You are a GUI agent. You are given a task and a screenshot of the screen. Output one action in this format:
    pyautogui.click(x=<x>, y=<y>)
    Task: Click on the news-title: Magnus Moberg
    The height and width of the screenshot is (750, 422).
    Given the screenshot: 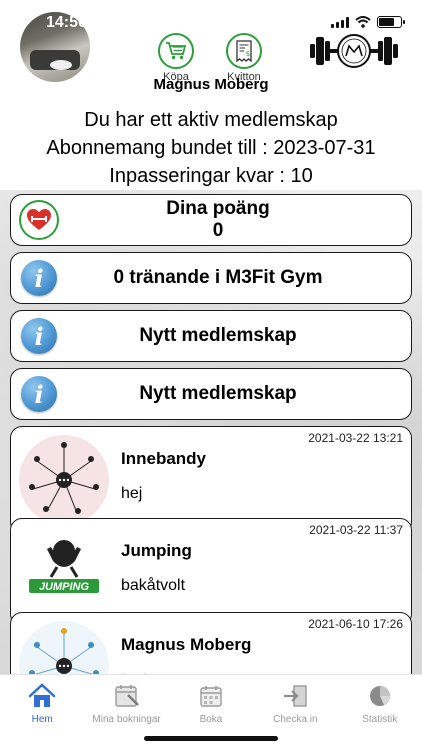 What is the action you would take?
    pyautogui.click(x=186, y=644)
    